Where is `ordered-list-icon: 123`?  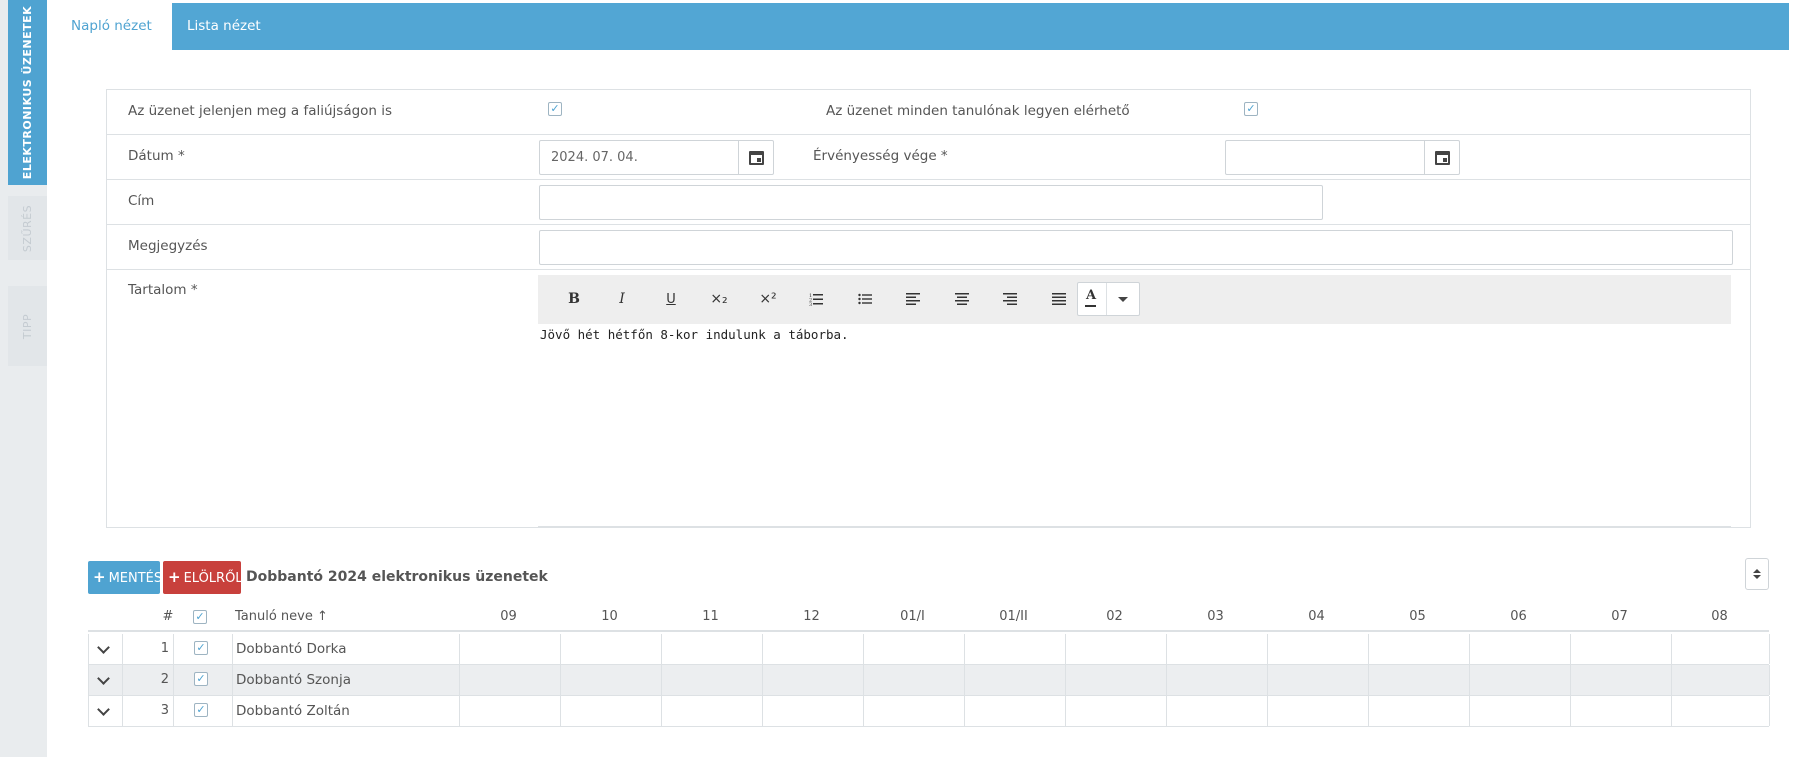
ordered-list-icon: 123 is located at coordinates (816, 299).